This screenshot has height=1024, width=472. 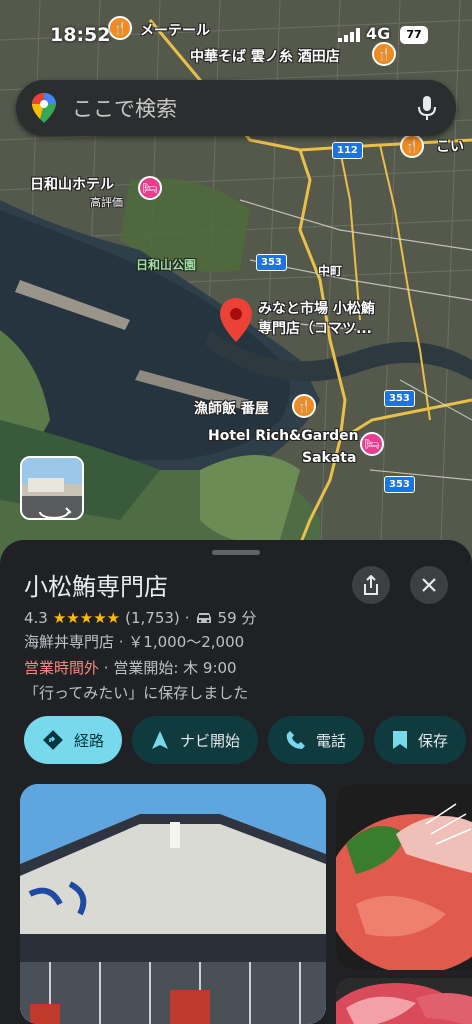 What do you see at coordinates (283, 436) in the screenshot?
I see `map-label-hotel-rich: Hotel Rich&Garden` at bounding box center [283, 436].